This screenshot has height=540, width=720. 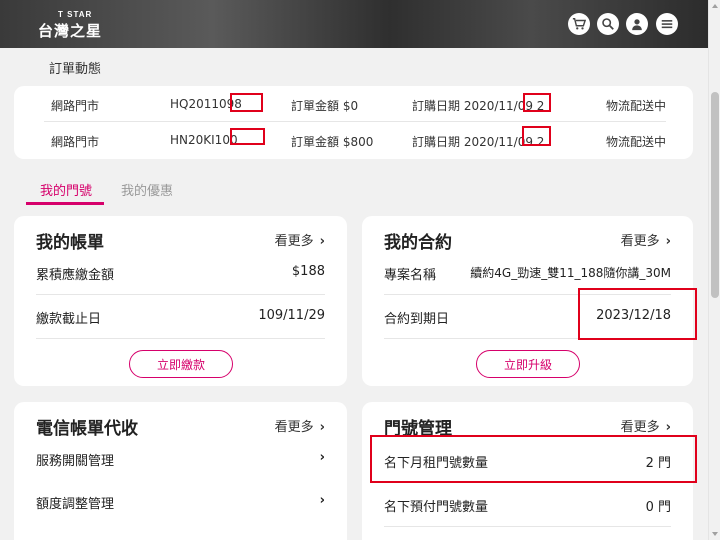 I want to click on user-icon, so click(x=637, y=24).